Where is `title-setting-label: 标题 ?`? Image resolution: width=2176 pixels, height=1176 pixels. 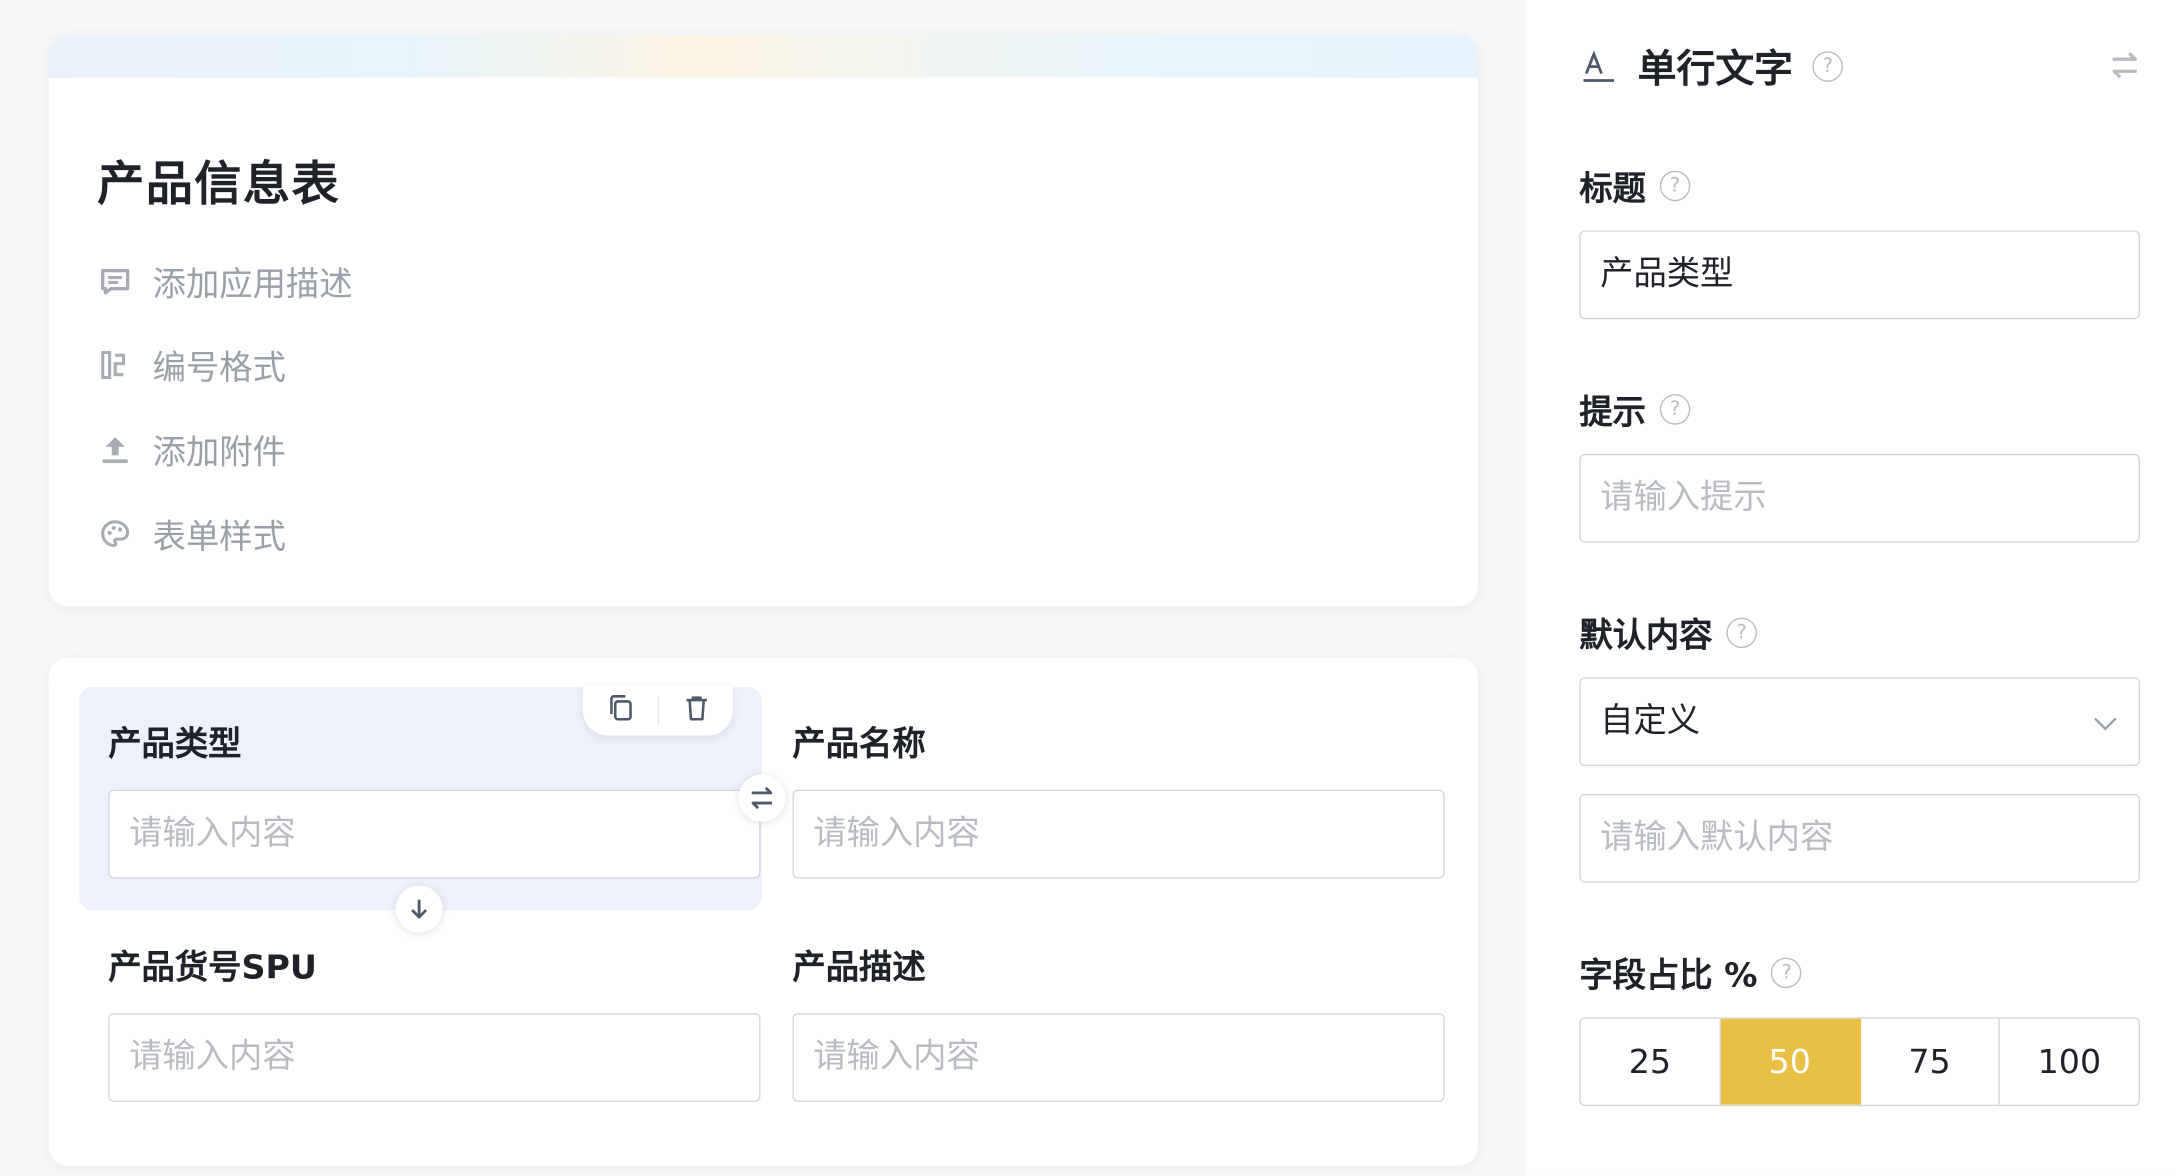
title-setting-label: 标题 ? is located at coordinates (1635, 185).